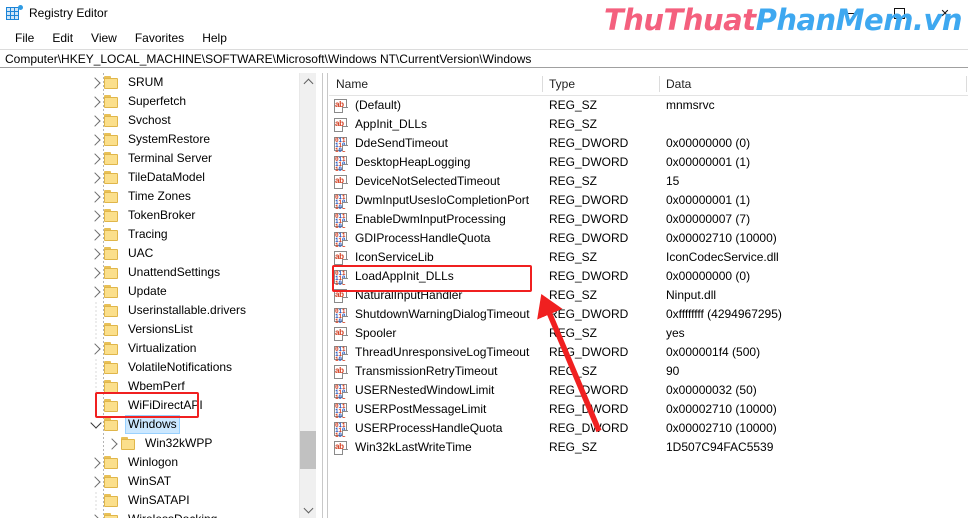 This screenshot has height=518, width=968. Describe the element at coordinates (648, 105) in the screenshot. I see `value-row: ab (Default) REG_SZ mnmsrvc` at that location.